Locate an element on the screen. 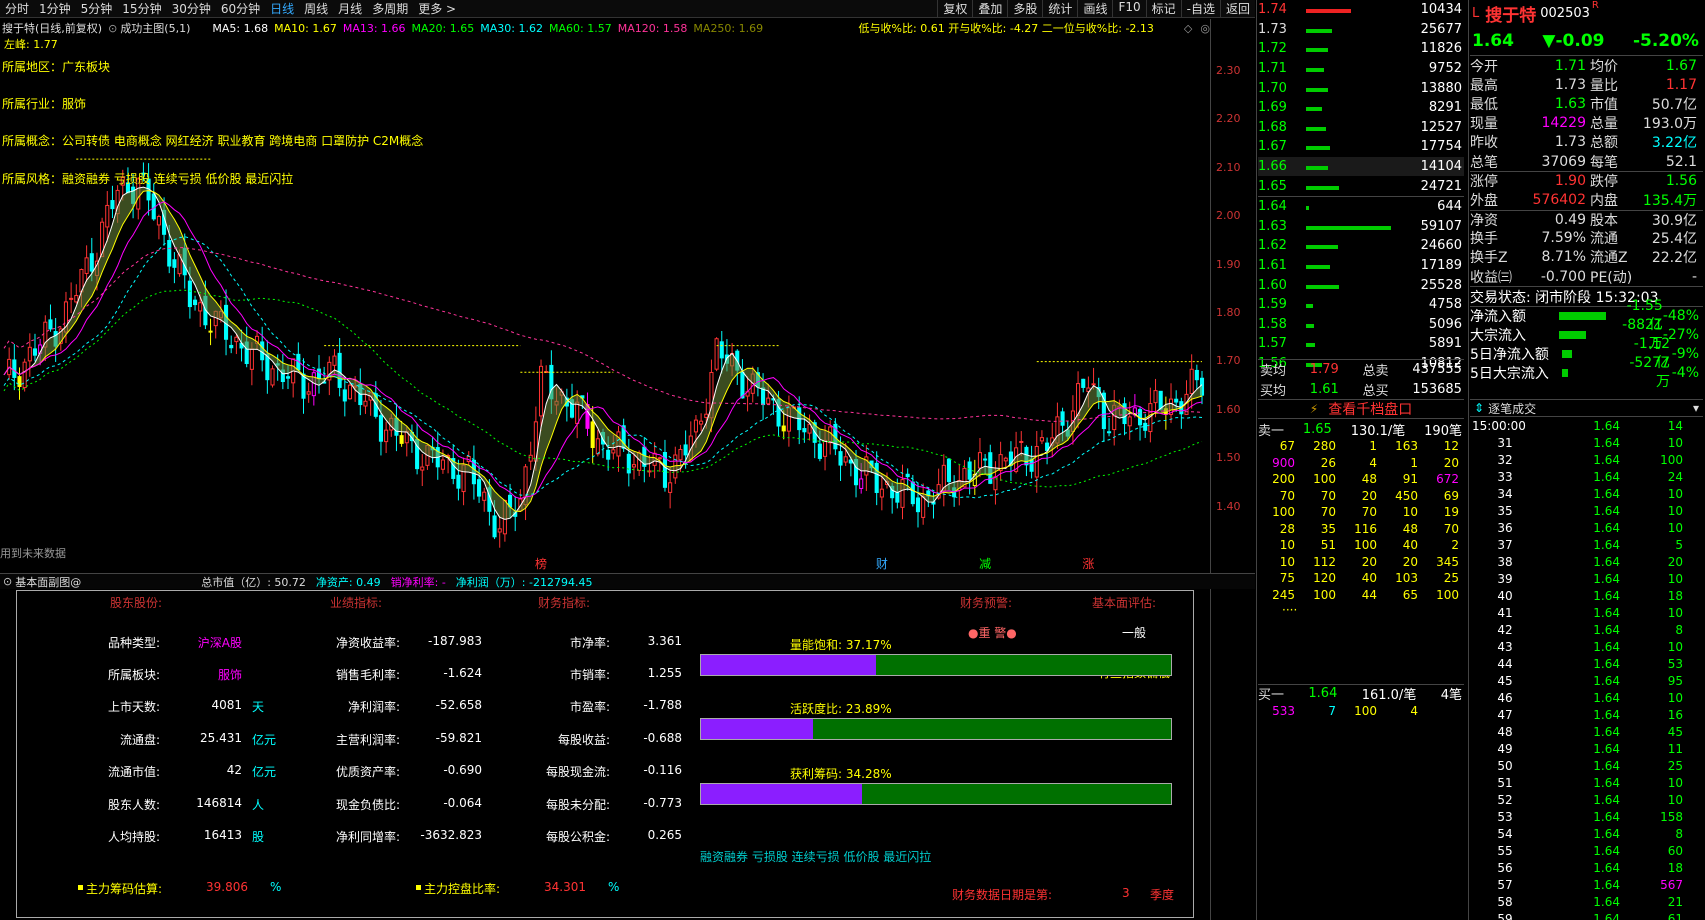 The image size is (1705, 920). quote-label: 换手Z is located at coordinates (1489, 258).